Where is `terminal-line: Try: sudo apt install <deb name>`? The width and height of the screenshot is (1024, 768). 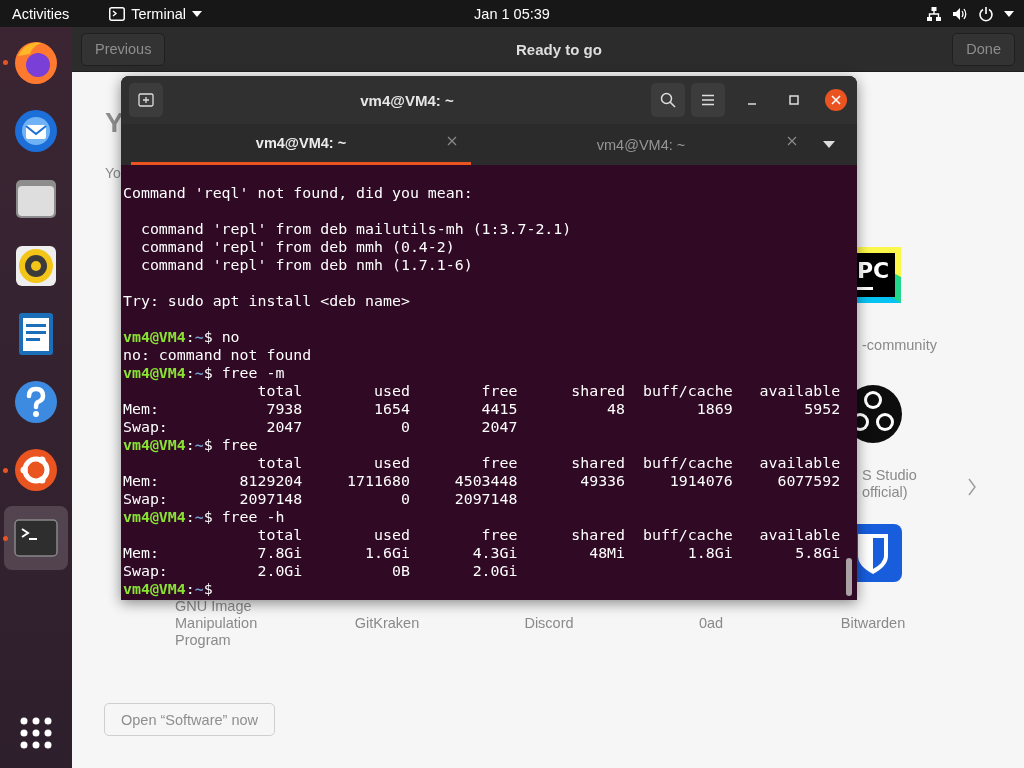
terminal-line: Try: sudo apt install <deb name> is located at coordinates (266, 301).